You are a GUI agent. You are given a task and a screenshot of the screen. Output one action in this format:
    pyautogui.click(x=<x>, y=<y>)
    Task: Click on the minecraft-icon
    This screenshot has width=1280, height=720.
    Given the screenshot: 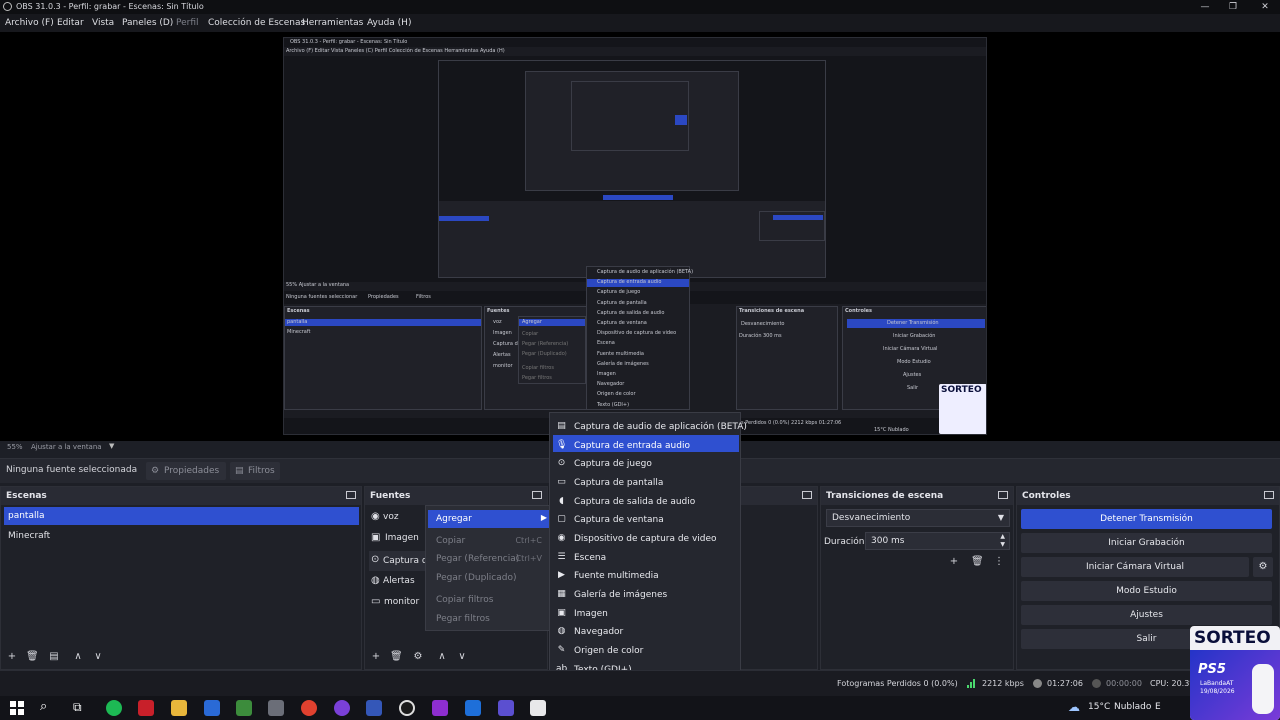 What is the action you would take?
    pyautogui.click(x=244, y=708)
    